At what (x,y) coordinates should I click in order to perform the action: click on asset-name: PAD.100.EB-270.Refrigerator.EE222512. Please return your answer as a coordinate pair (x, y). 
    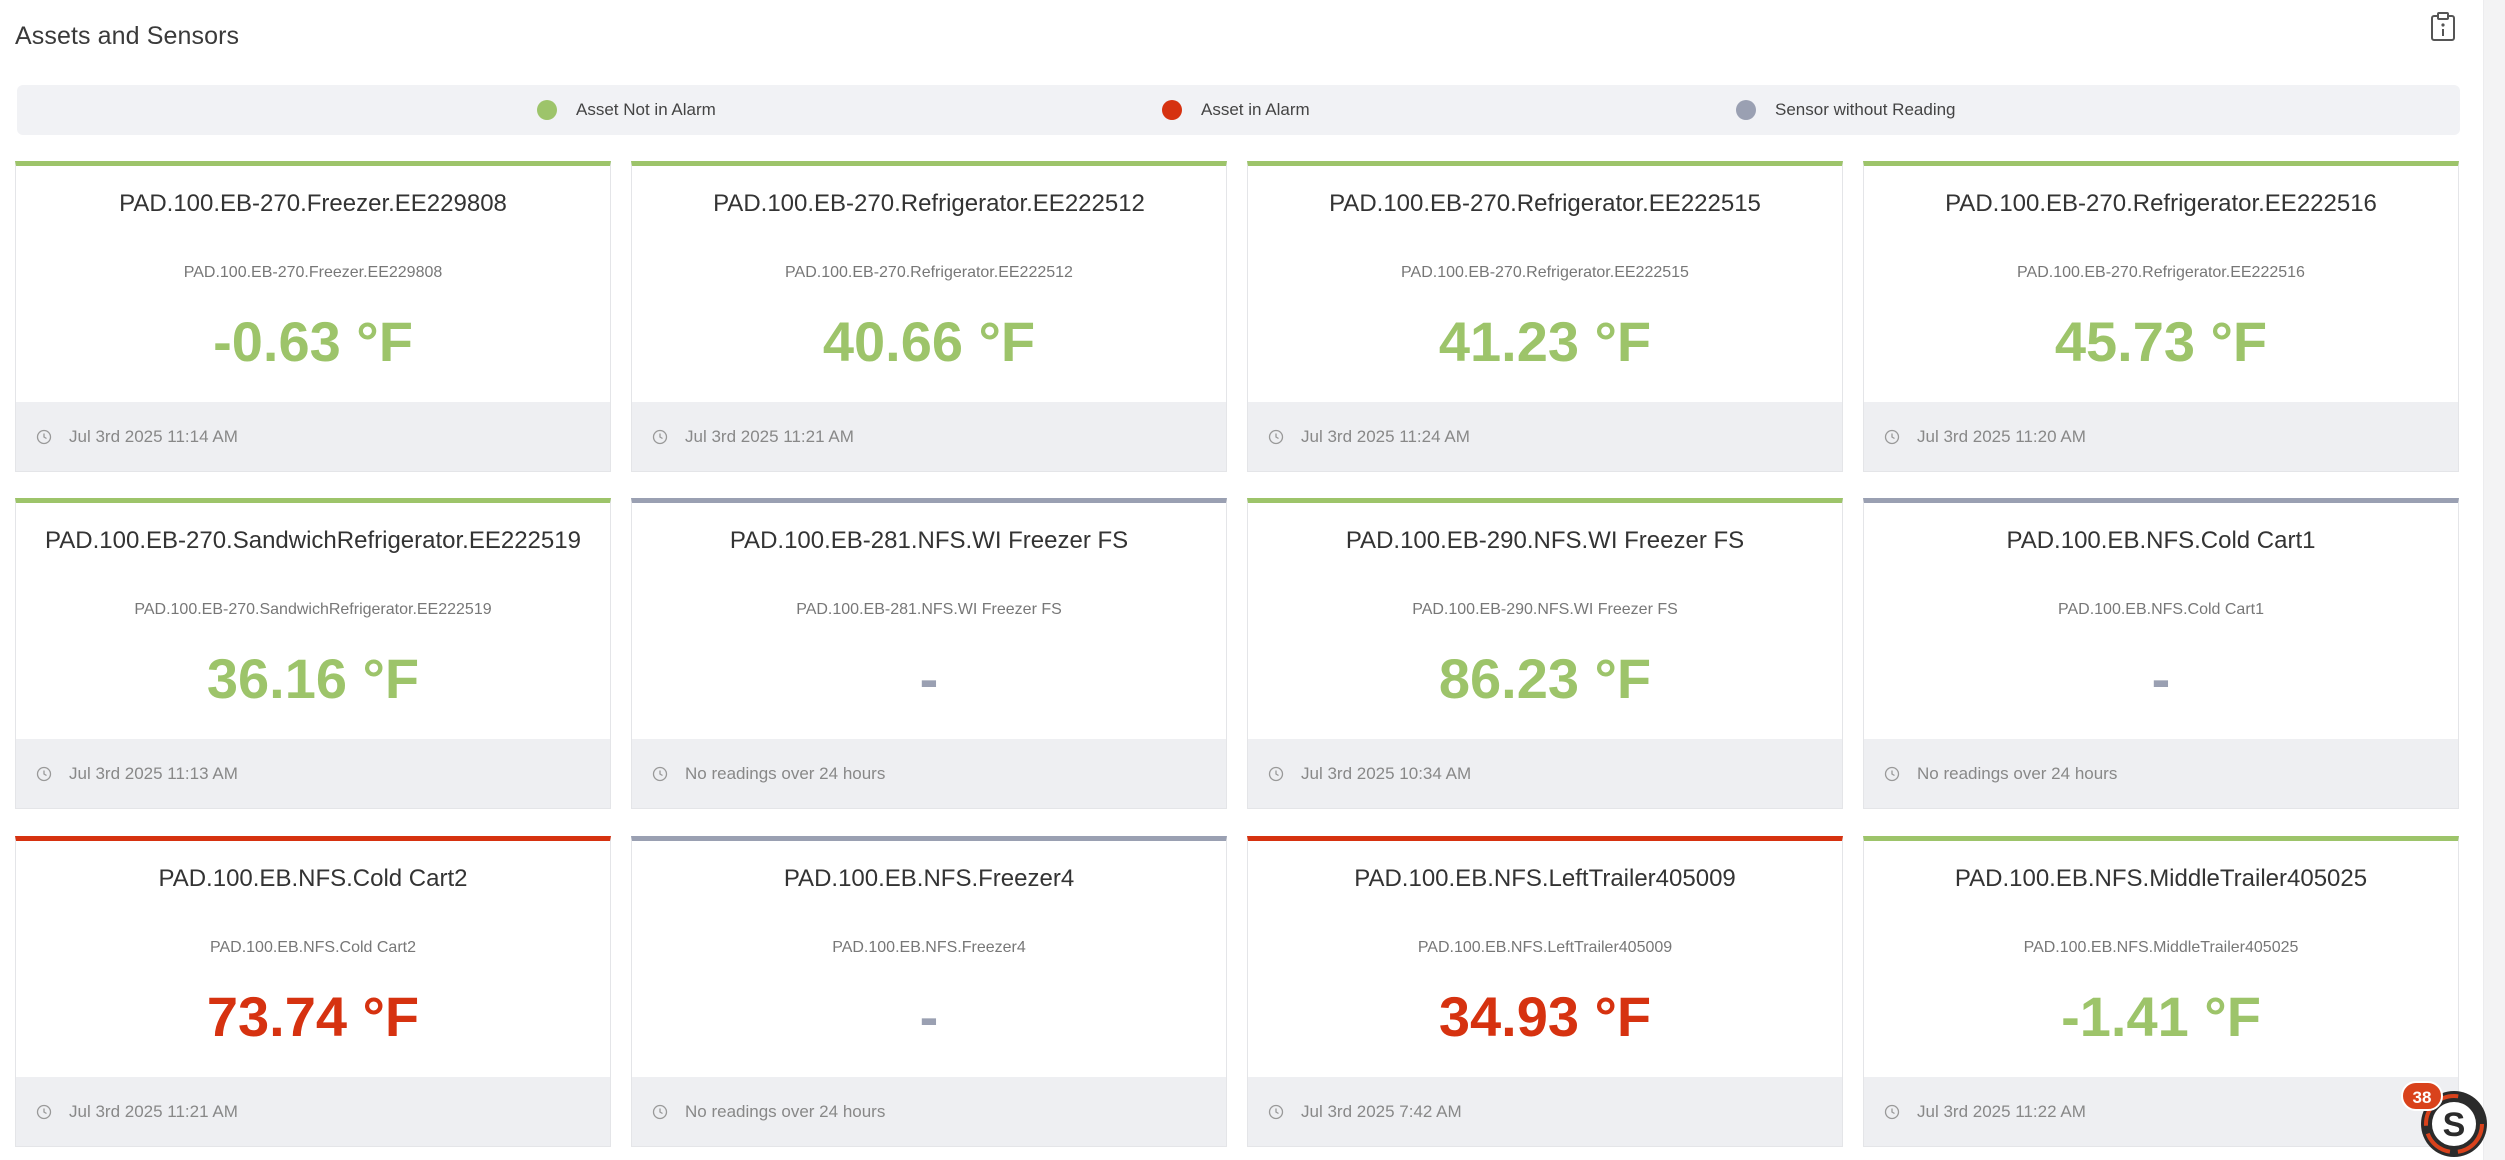
    Looking at the image, I should click on (929, 203).